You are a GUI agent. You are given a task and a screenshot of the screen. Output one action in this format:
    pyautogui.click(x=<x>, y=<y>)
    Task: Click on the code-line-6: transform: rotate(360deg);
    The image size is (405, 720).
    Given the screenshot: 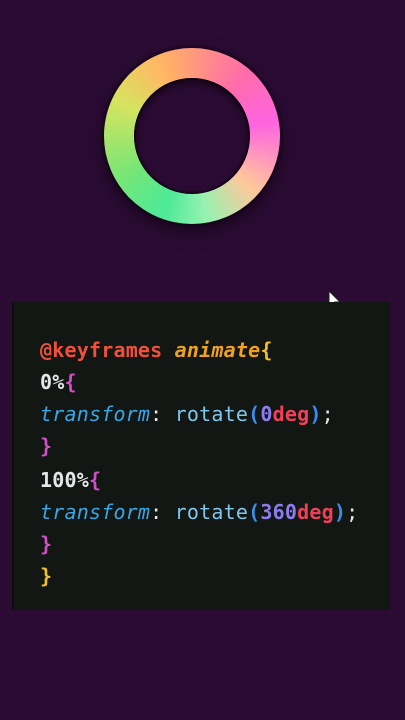 What is the action you would take?
    pyautogui.click(x=199, y=512)
    